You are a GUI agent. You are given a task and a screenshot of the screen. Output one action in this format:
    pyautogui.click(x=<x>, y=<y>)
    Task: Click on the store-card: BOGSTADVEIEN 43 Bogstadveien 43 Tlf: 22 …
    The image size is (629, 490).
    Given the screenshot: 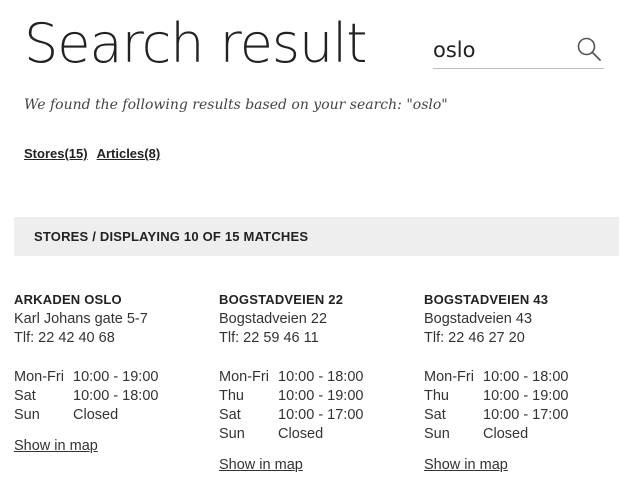 What is the action you would take?
    pyautogui.click(x=524, y=382)
    